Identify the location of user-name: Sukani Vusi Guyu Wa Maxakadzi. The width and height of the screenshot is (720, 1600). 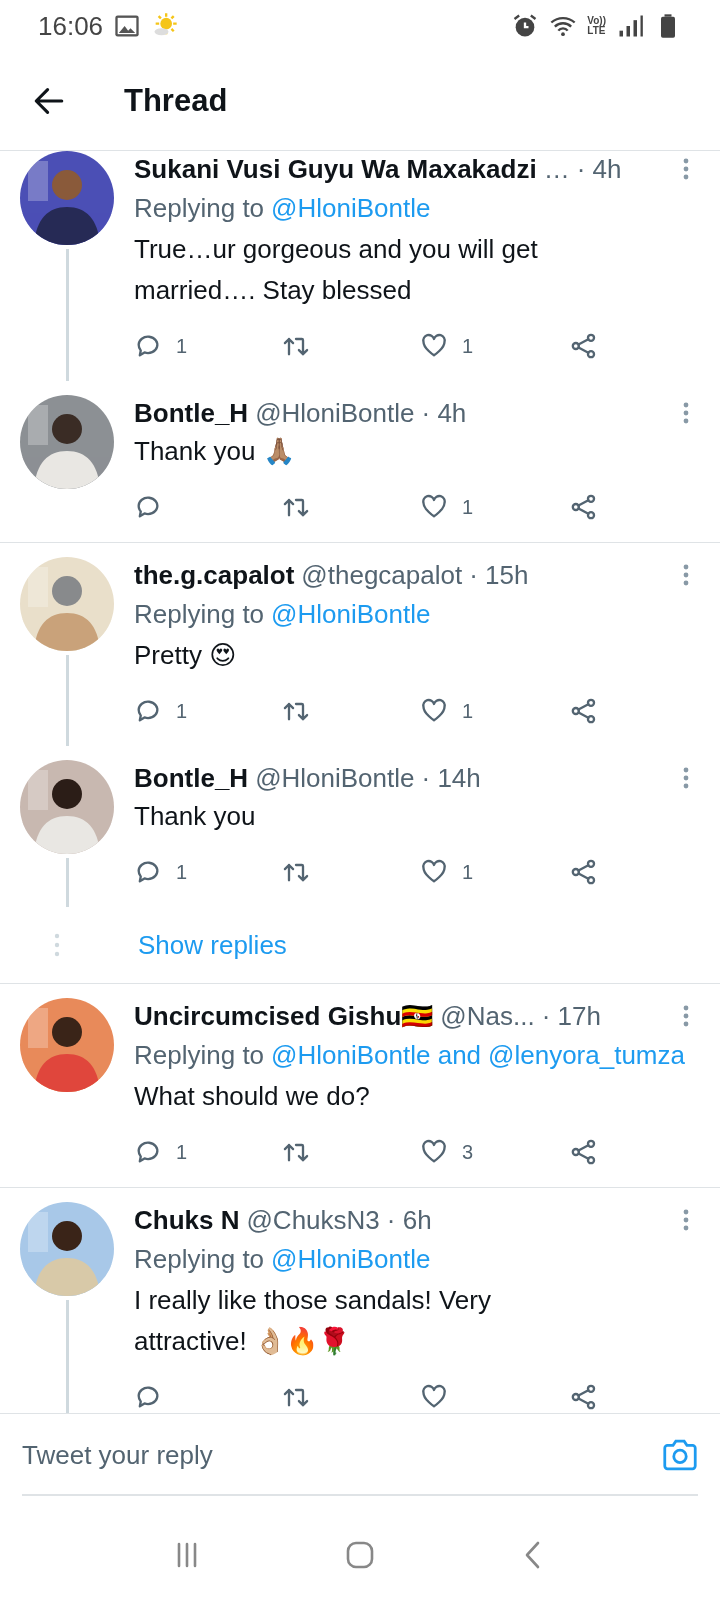
(335, 169).